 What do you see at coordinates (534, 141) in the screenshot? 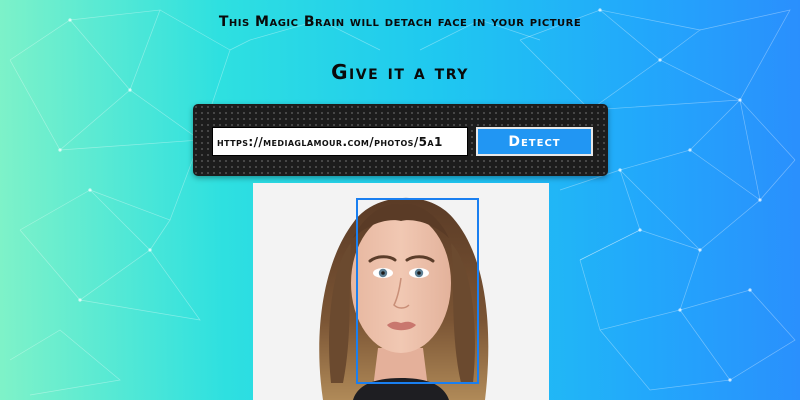
I see `detect-button: Detect` at bounding box center [534, 141].